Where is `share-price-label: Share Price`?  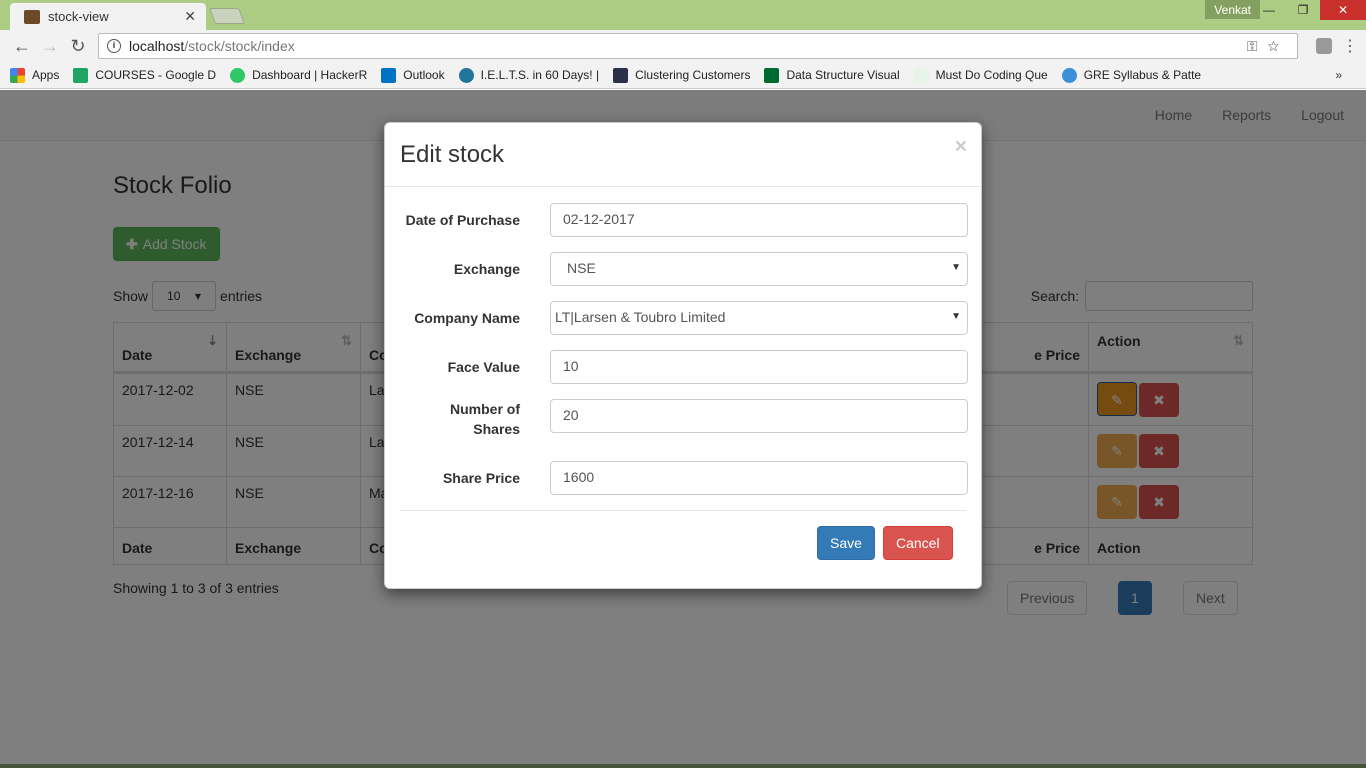
share-price-label: Share Price is located at coordinates (481, 478).